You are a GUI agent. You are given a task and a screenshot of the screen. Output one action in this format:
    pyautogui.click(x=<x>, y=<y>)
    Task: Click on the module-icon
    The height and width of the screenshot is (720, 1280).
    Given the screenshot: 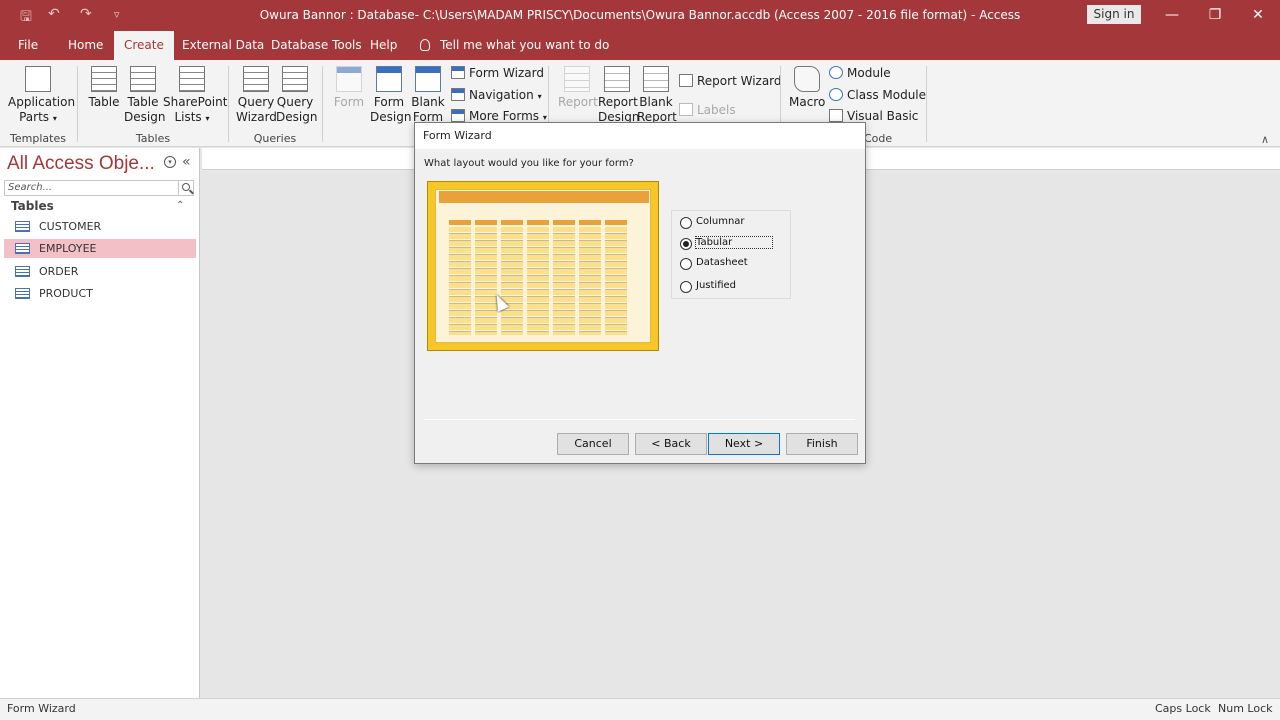 What is the action you would take?
    pyautogui.click(x=836, y=72)
    